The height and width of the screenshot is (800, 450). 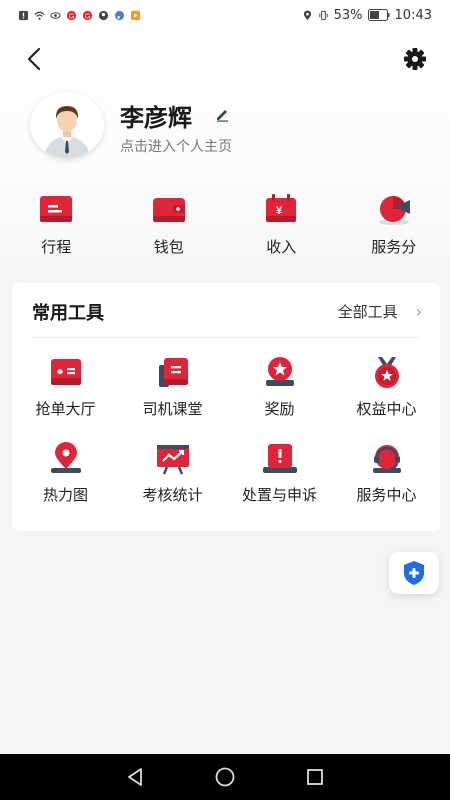 I want to click on circle-home-icon, so click(x=225, y=777).